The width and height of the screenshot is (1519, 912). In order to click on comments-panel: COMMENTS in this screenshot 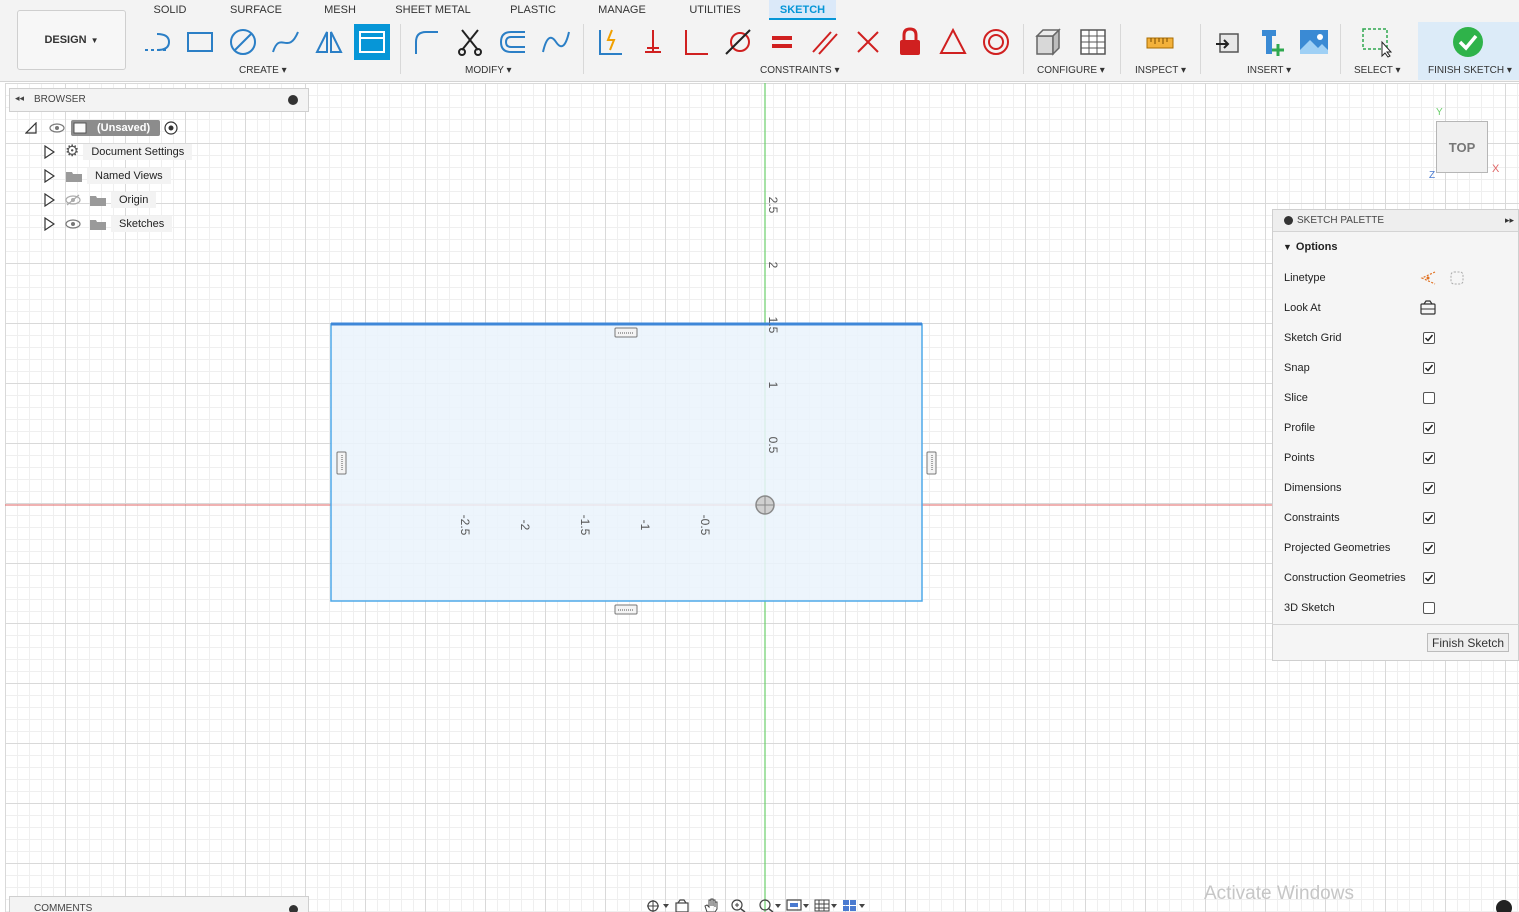, I will do `click(159, 904)`.